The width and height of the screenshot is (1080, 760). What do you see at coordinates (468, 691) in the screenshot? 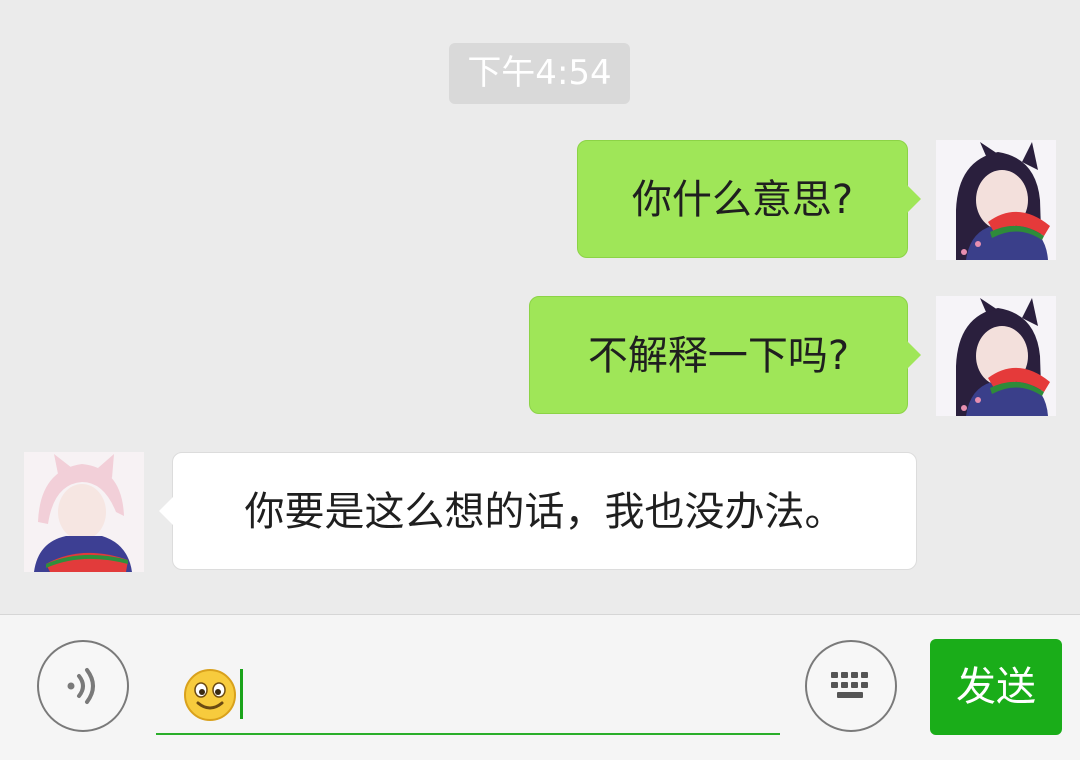
I see `message-input` at bounding box center [468, 691].